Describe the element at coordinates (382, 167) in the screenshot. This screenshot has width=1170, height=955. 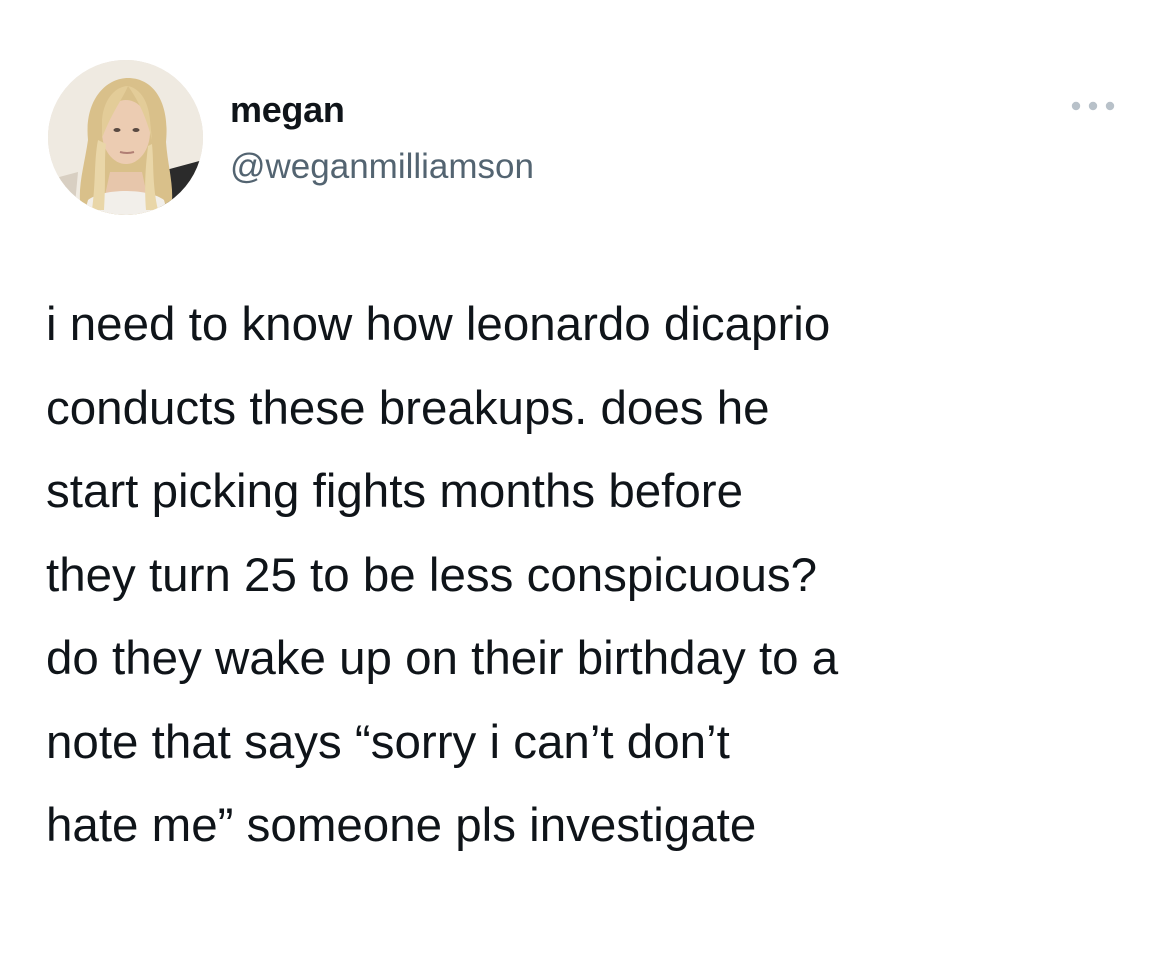
I see `author-handle: @weganmilliamson` at that location.